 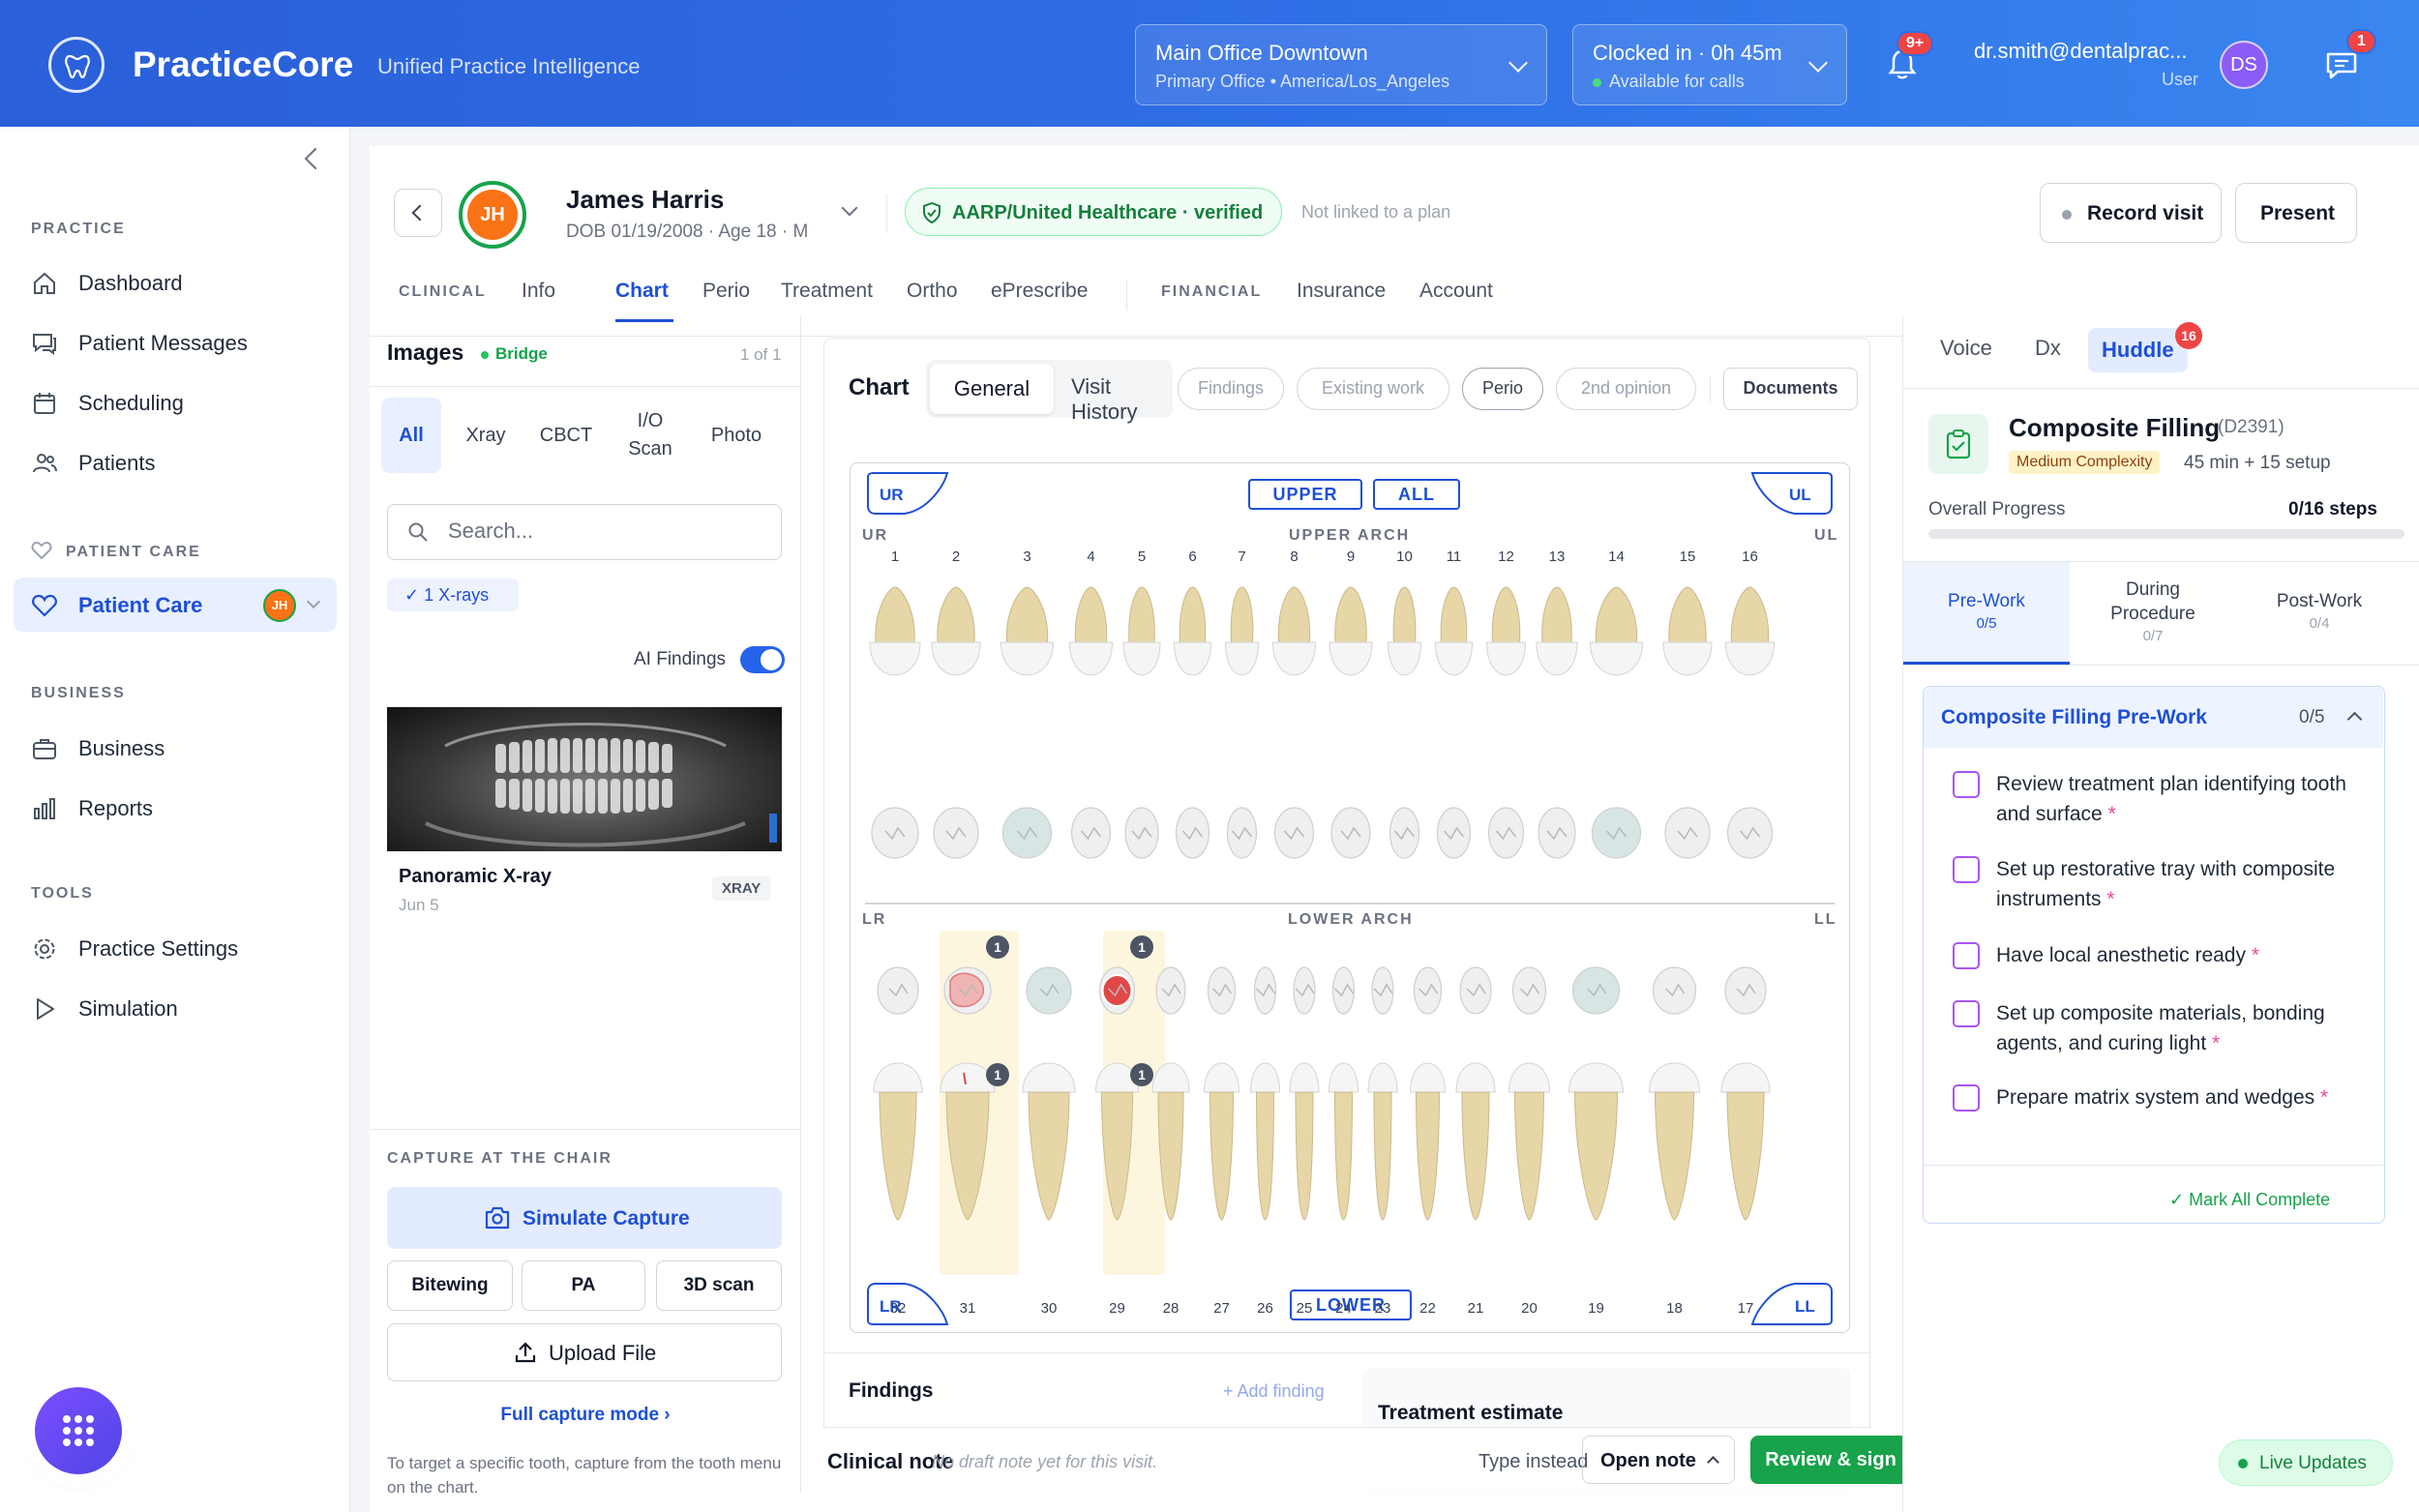 I want to click on sidebar-item-patient-messages: Patient Messages, so click(x=175, y=342).